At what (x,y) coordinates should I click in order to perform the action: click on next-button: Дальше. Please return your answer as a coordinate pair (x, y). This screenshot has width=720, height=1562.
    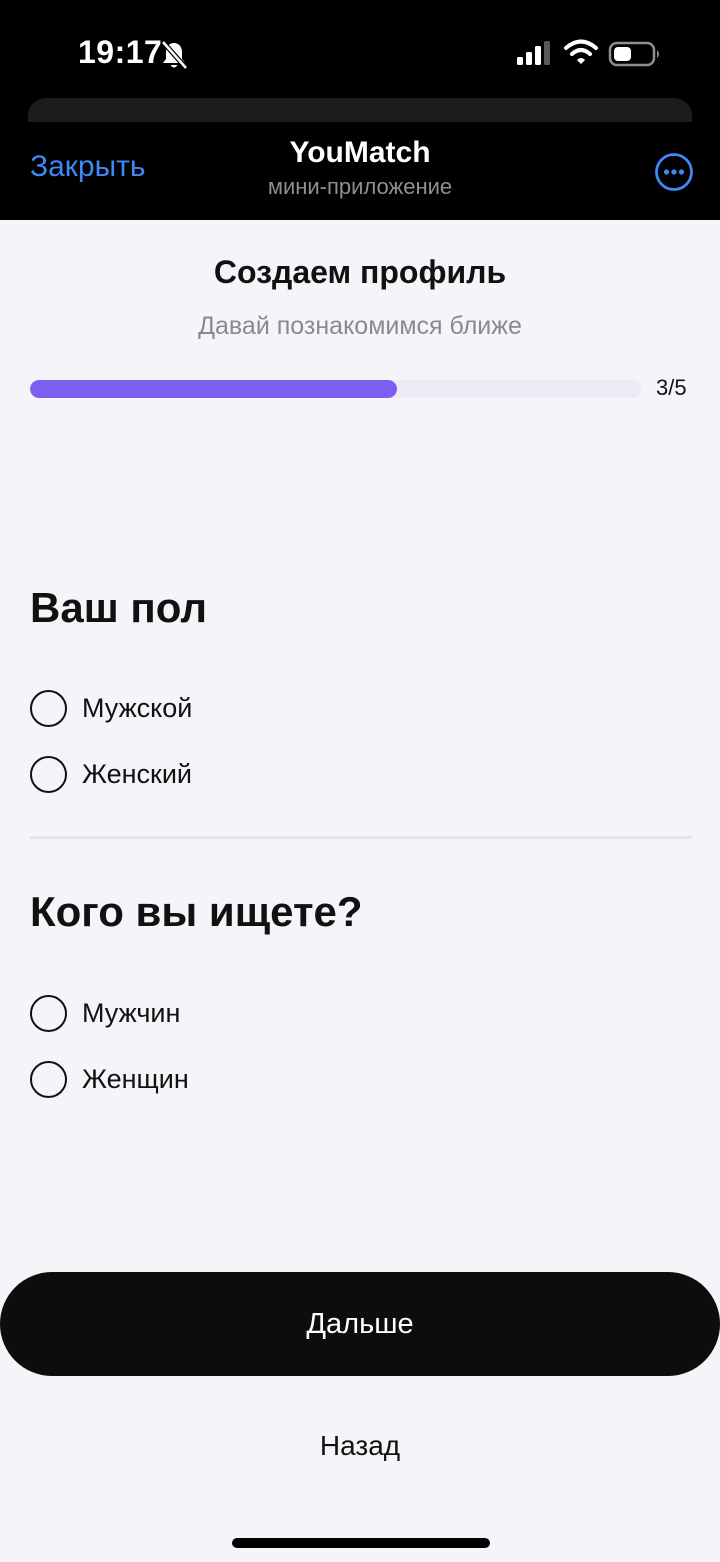
    Looking at the image, I should click on (360, 1324).